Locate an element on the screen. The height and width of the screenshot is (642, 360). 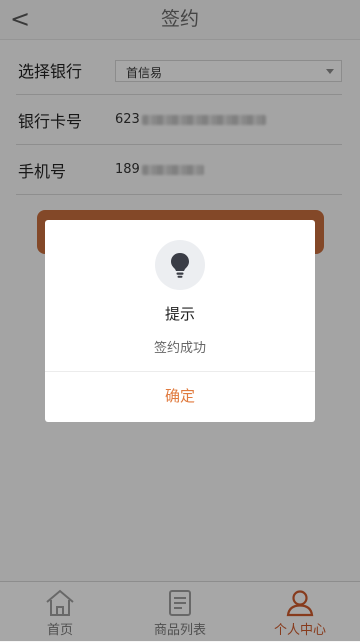
dialog-icon-circle is located at coordinates (180, 265).